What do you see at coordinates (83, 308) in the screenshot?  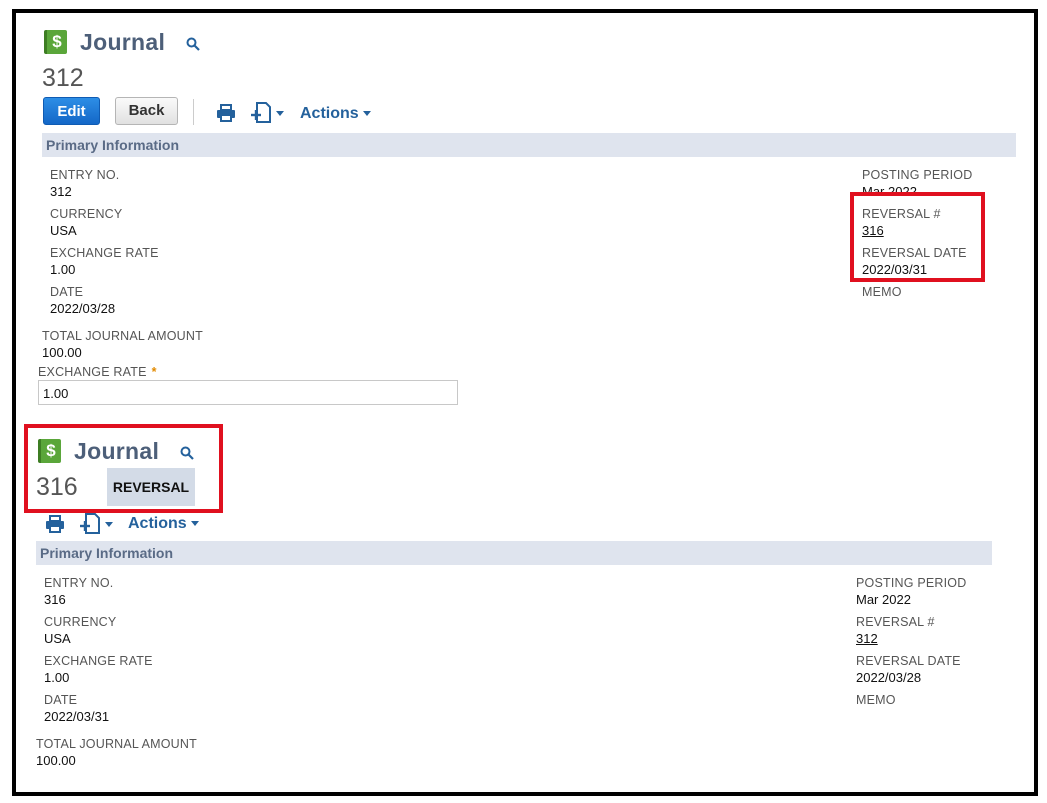 I see `date-value: 2022/03/28` at bounding box center [83, 308].